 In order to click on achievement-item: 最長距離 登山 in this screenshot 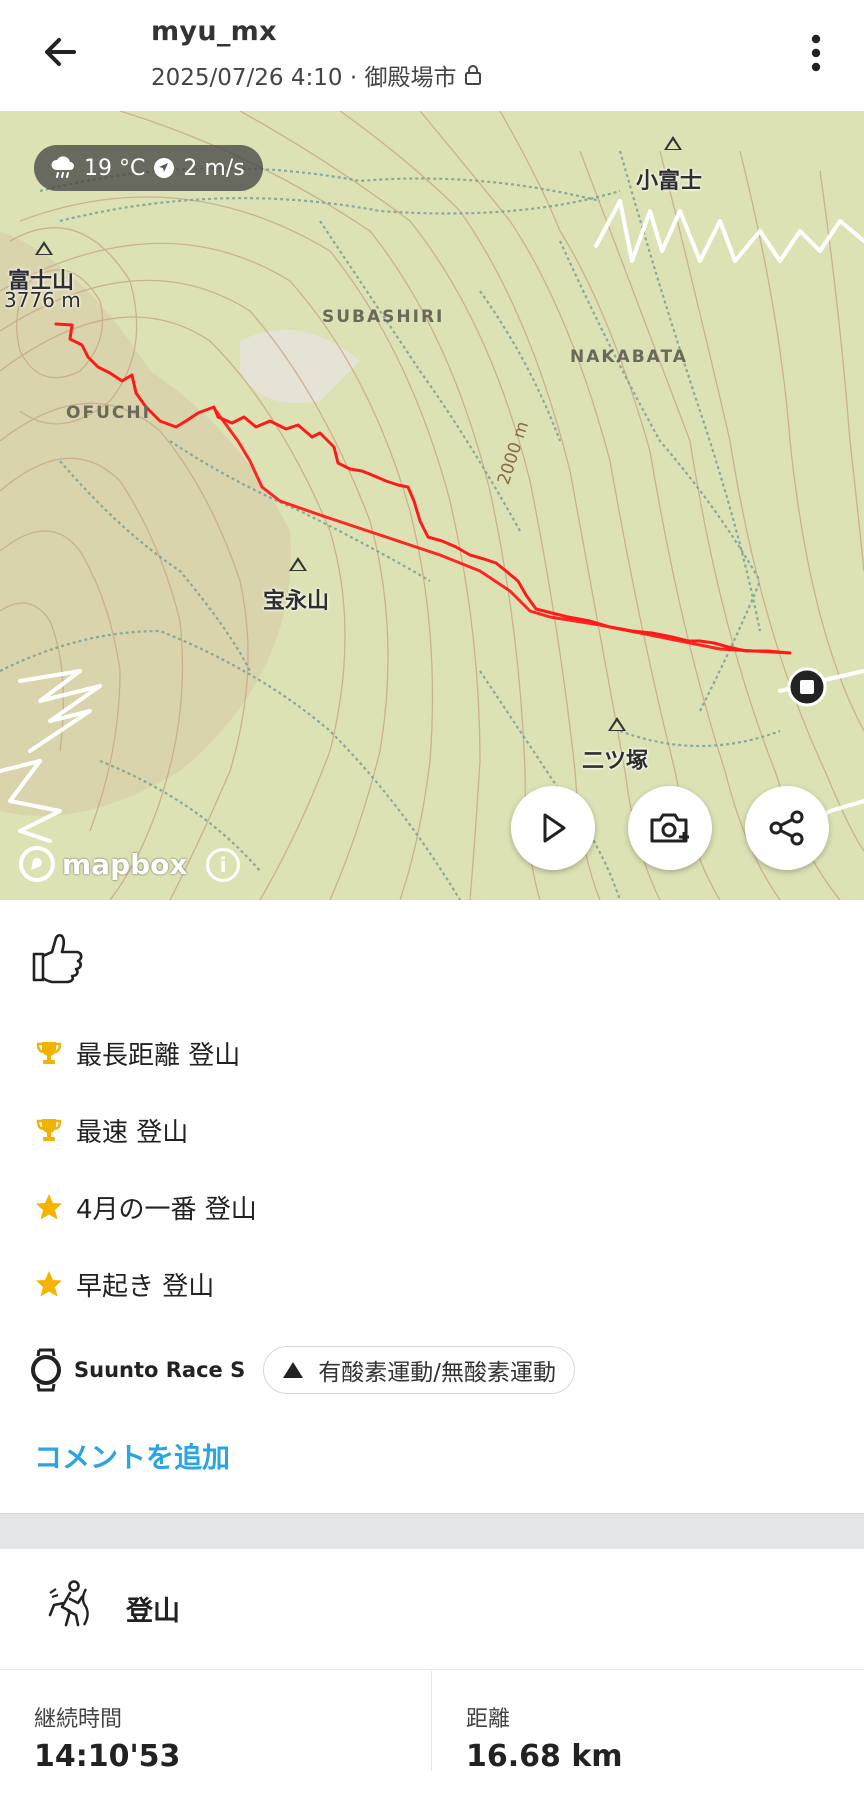, I will do `click(137, 1053)`.